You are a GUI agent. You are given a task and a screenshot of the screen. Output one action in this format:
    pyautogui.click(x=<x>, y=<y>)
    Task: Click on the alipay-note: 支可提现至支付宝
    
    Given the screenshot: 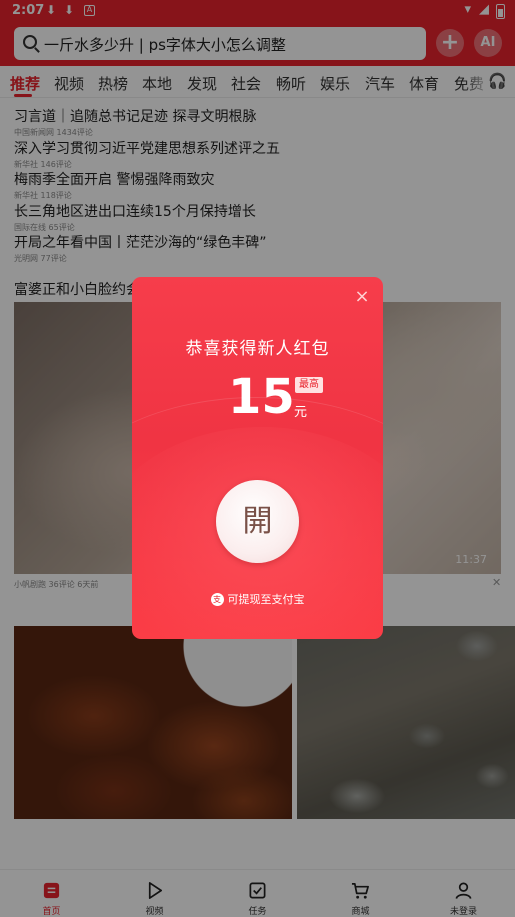 What is the action you would take?
    pyautogui.click(x=257, y=599)
    